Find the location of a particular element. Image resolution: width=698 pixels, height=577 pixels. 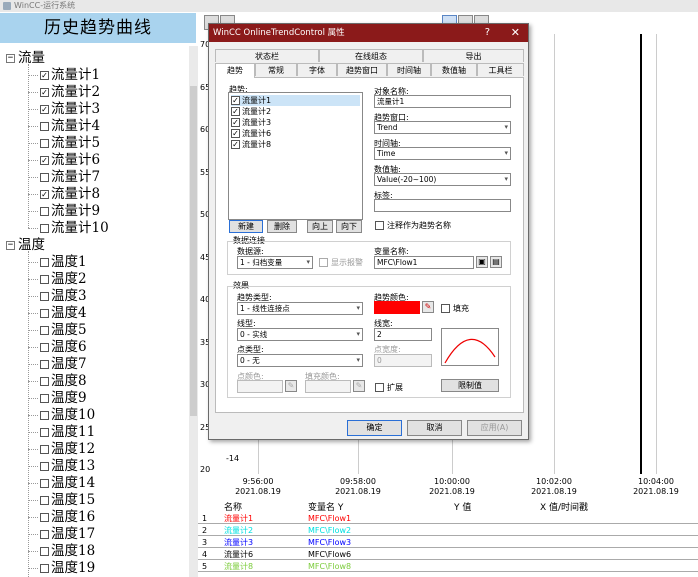

browse-folder-icon: ▣ is located at coordinates (482, 262).